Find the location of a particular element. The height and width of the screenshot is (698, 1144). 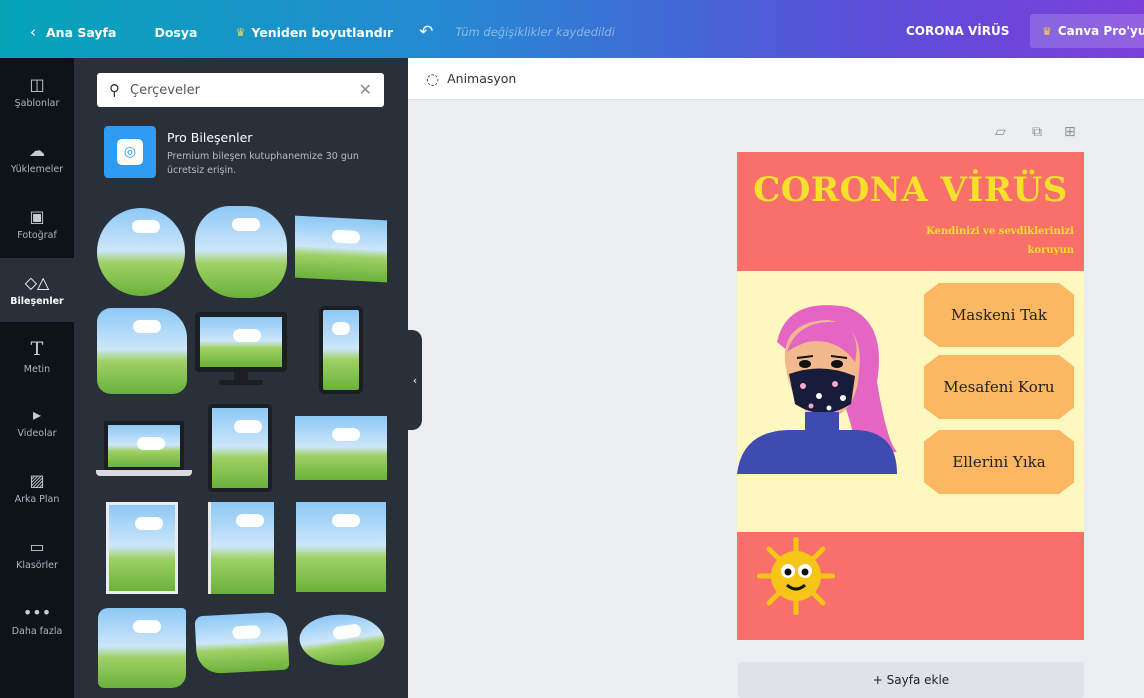

elements-icon: ◎ is located at coordinates (130, 152).